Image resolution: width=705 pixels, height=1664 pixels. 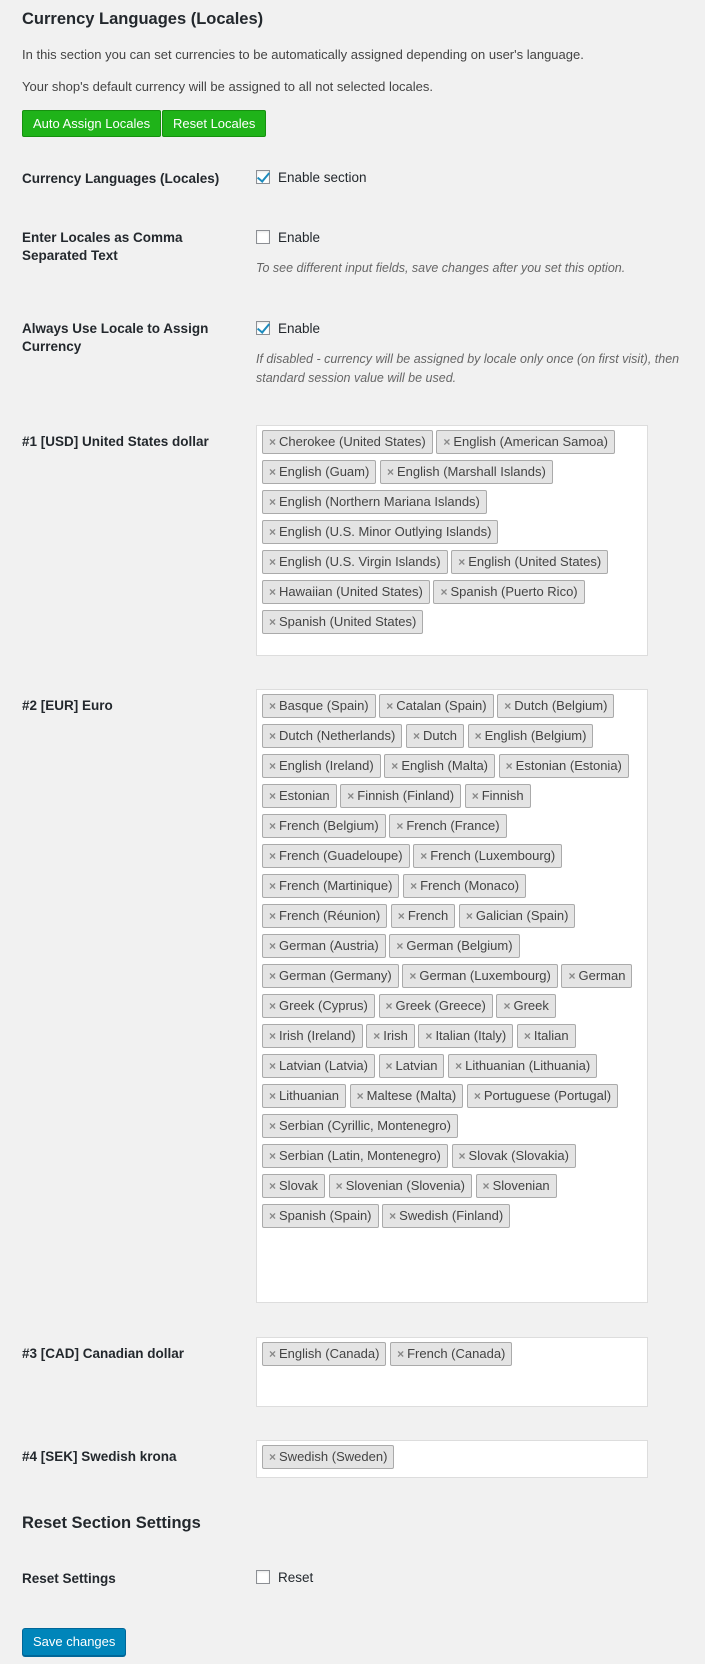 I want to click on reset-settings-label: Reset Settings, so click(x=69, y=1578).